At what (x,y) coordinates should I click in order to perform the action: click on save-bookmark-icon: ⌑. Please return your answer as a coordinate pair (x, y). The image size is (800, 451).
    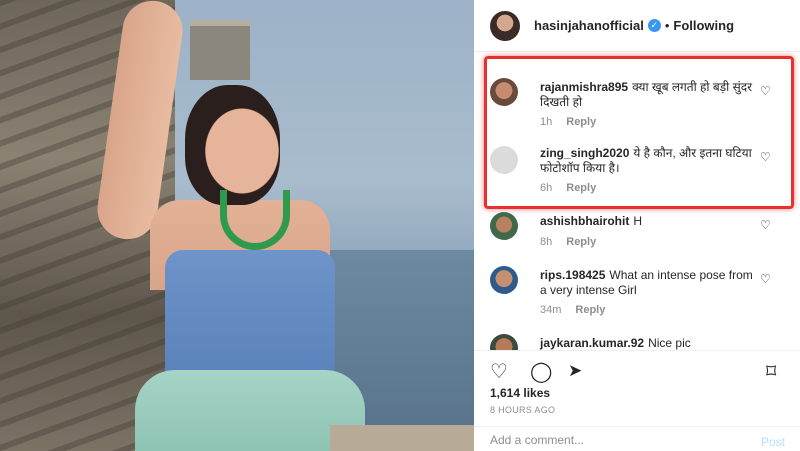
    Looking at the image, I should click on (771, 371).